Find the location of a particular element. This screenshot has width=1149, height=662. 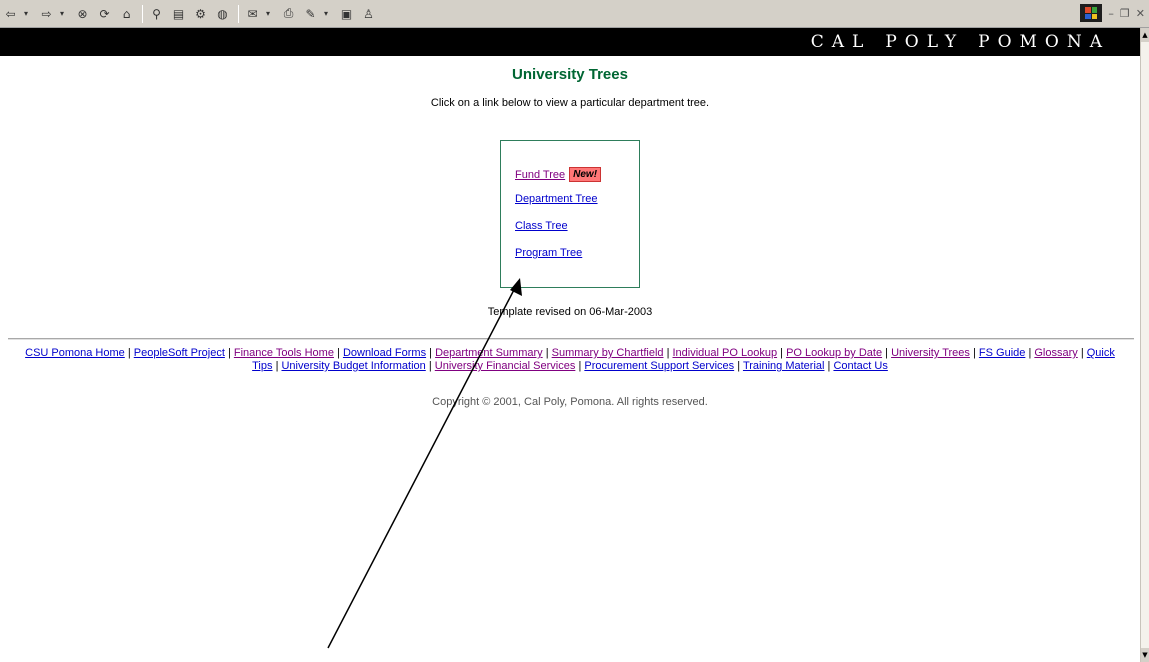

footer-link: PO Lookup by Date is located at coordinates (834, 353).